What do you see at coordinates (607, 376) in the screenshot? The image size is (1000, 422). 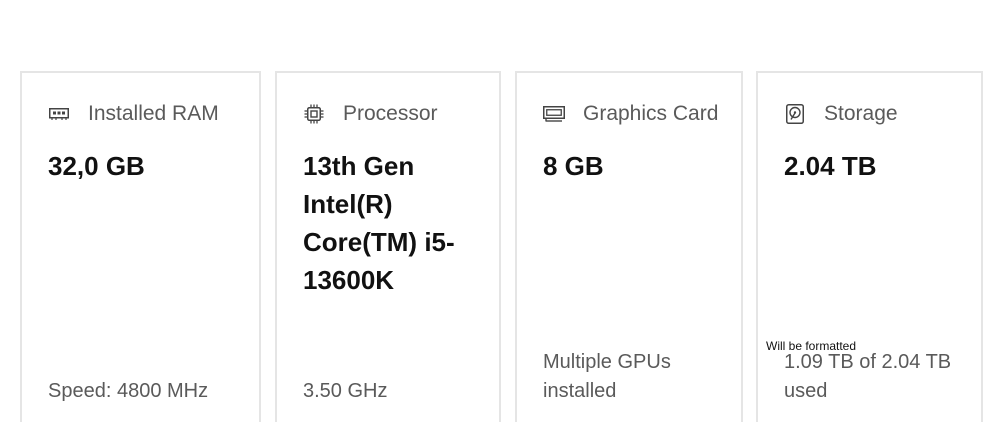 I see `graphics-card-footer-text: Multiple GPUs installed` at bounding box center [607, 376].